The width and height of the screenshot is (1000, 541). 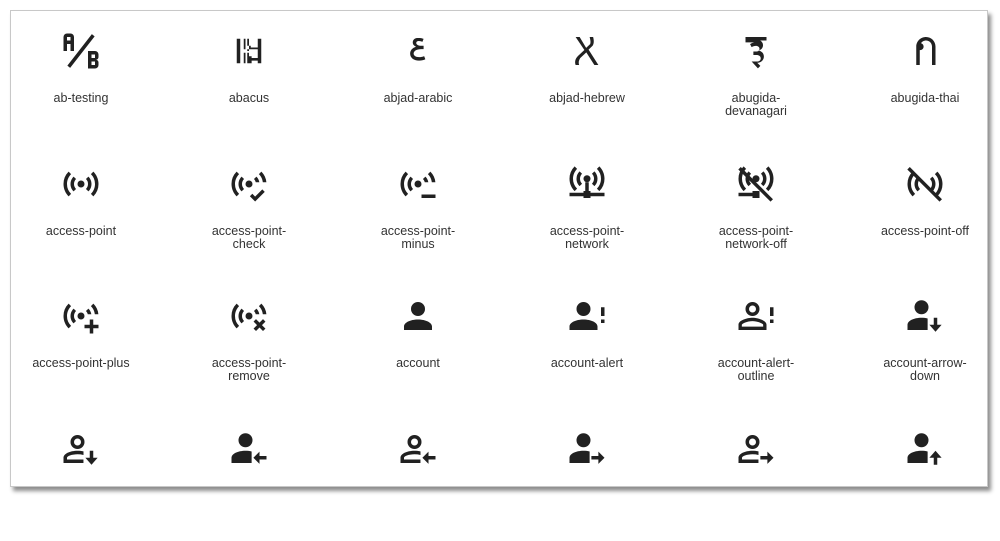 I want to click on account-alert-outline-icon, so click(x=756, y=316).